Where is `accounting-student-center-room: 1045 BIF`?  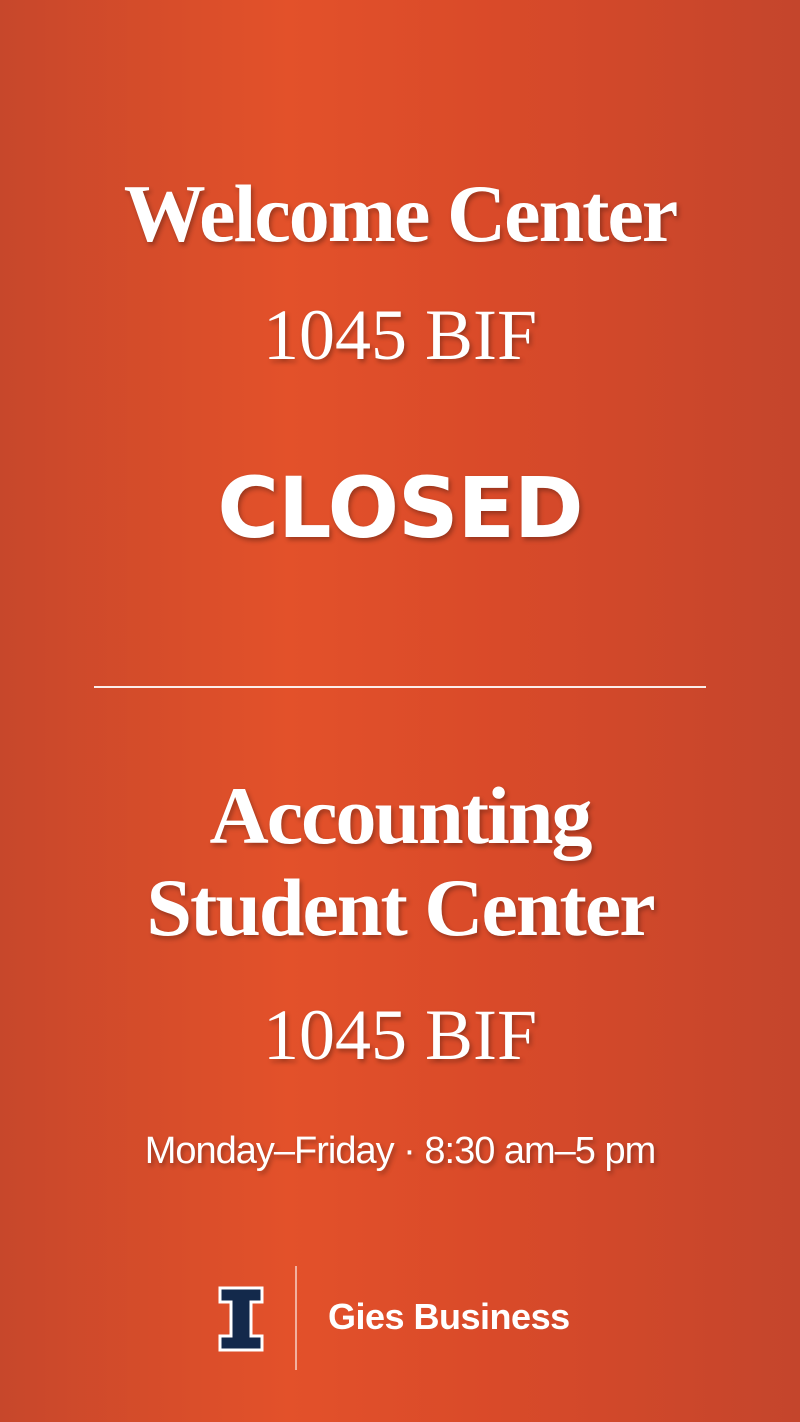
accounting-student-center-room: 1045 BIF is located at coordinates (400, 1035).